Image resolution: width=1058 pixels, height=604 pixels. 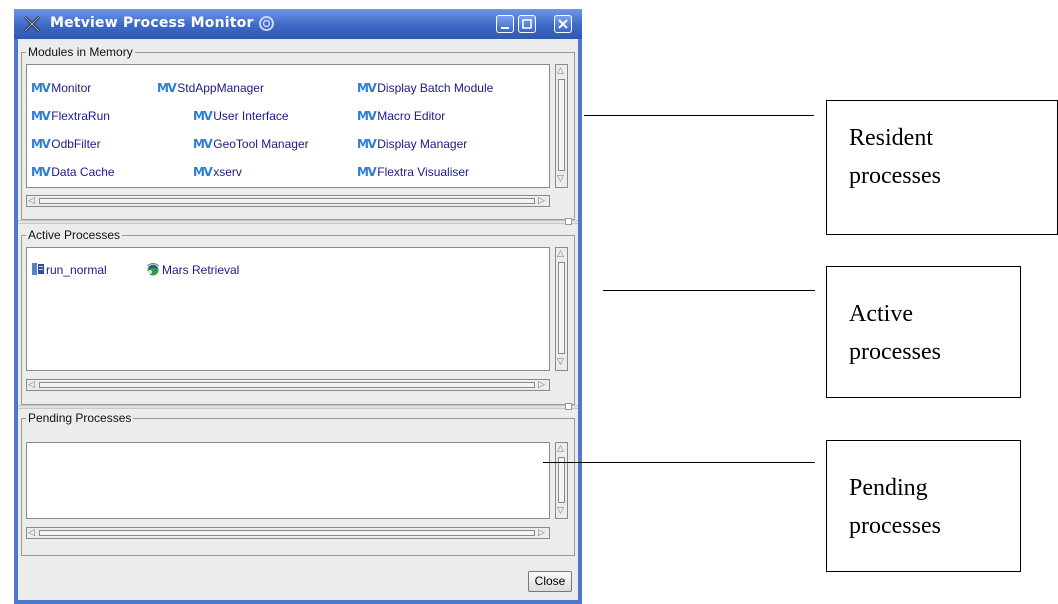 I want to click on active-leader-line, so click(x=709, y=290).